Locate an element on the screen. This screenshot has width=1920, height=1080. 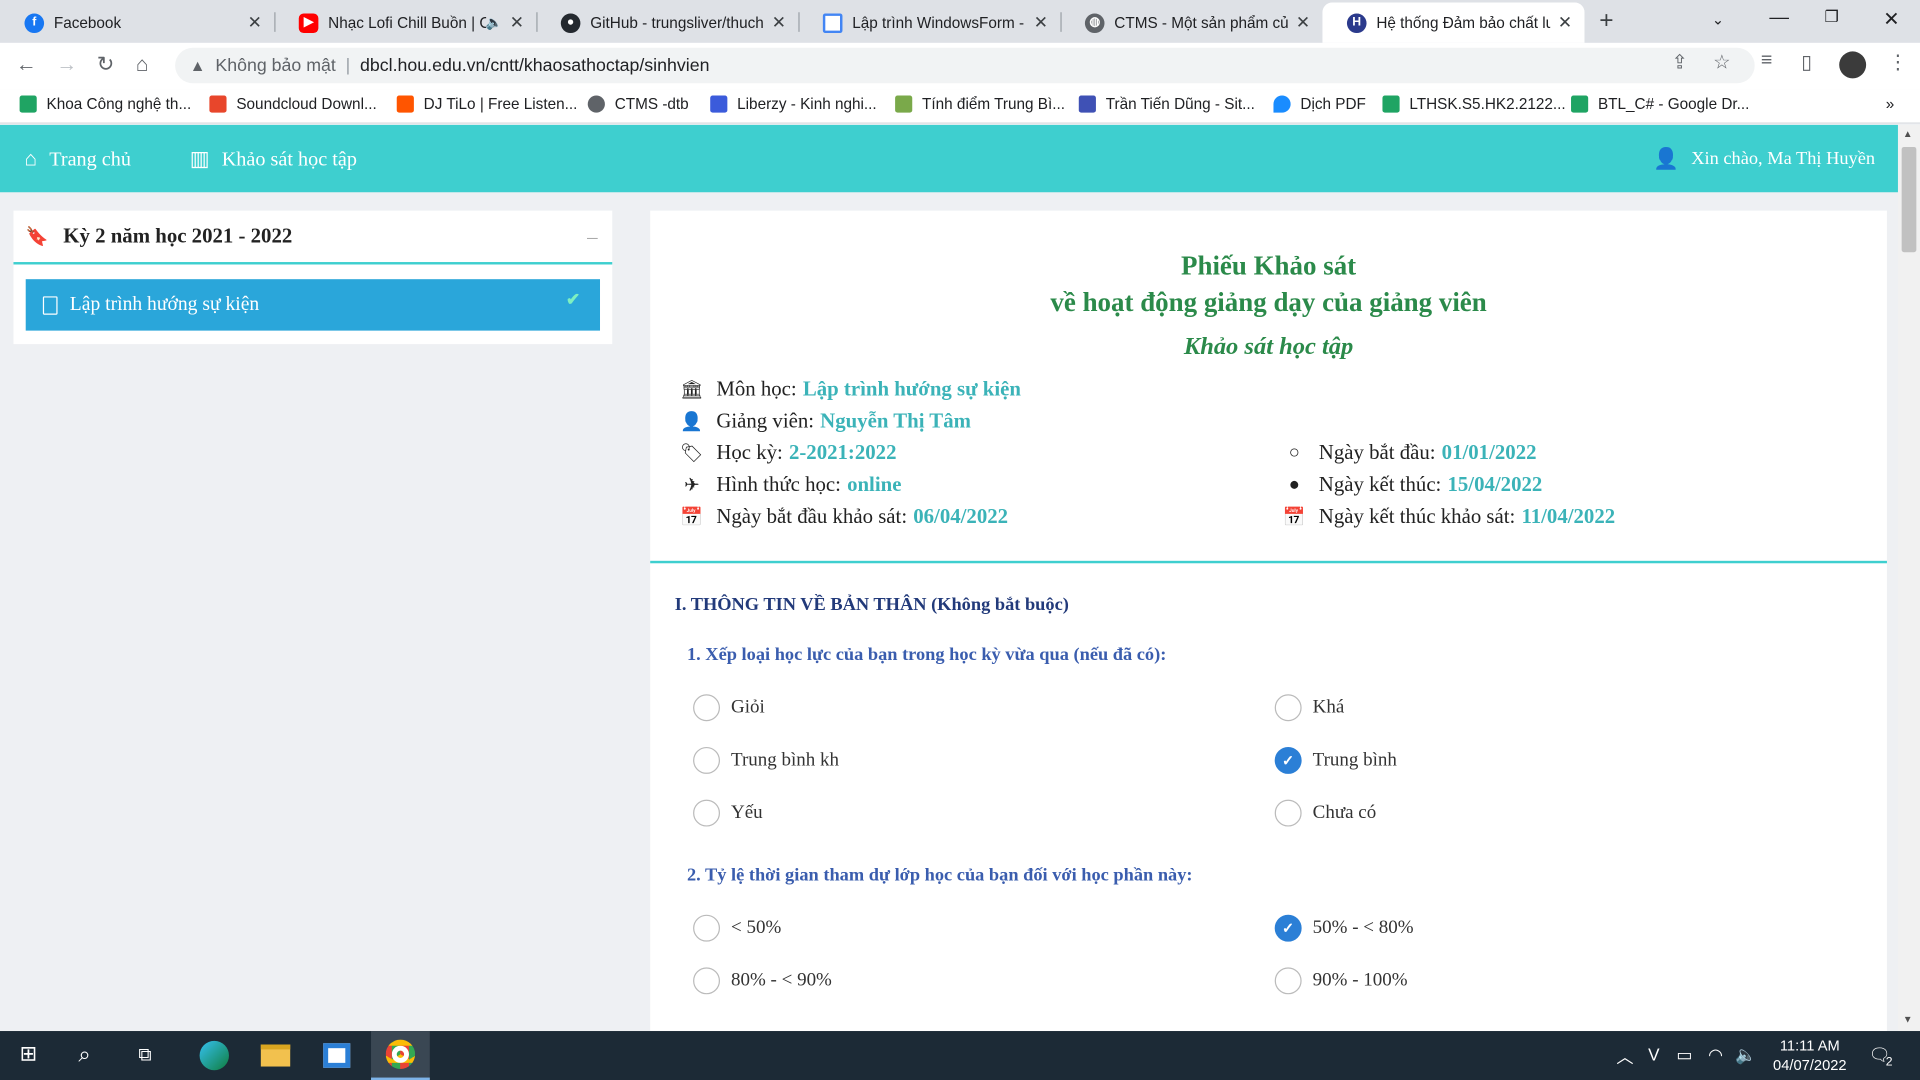
scroll-up-icon: ▲ is located at coordinates (1908, 134).